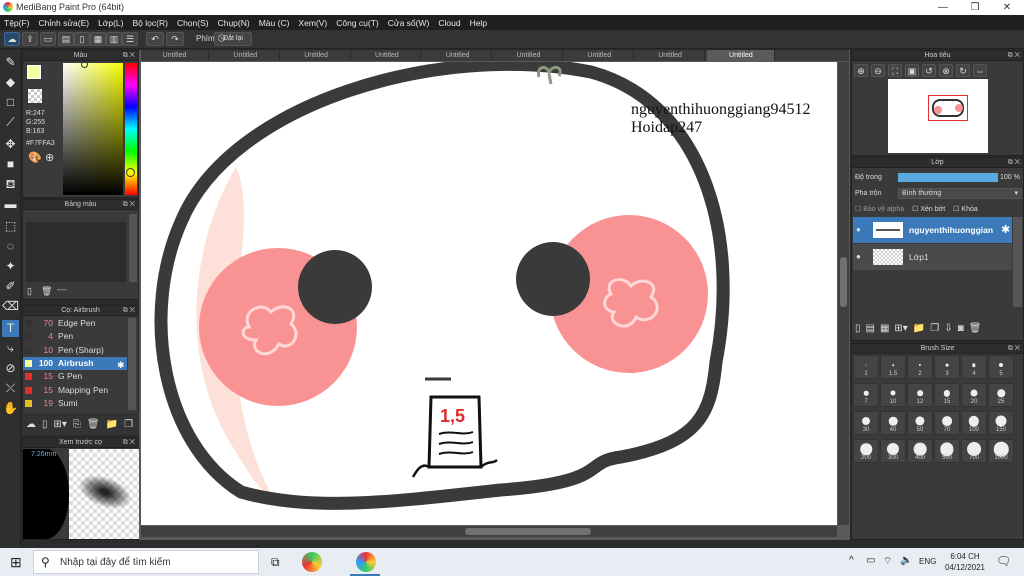 This screenshot has width=1024, height=576. I want to click on menu-snap: Chụp(N), so click(234, 23).